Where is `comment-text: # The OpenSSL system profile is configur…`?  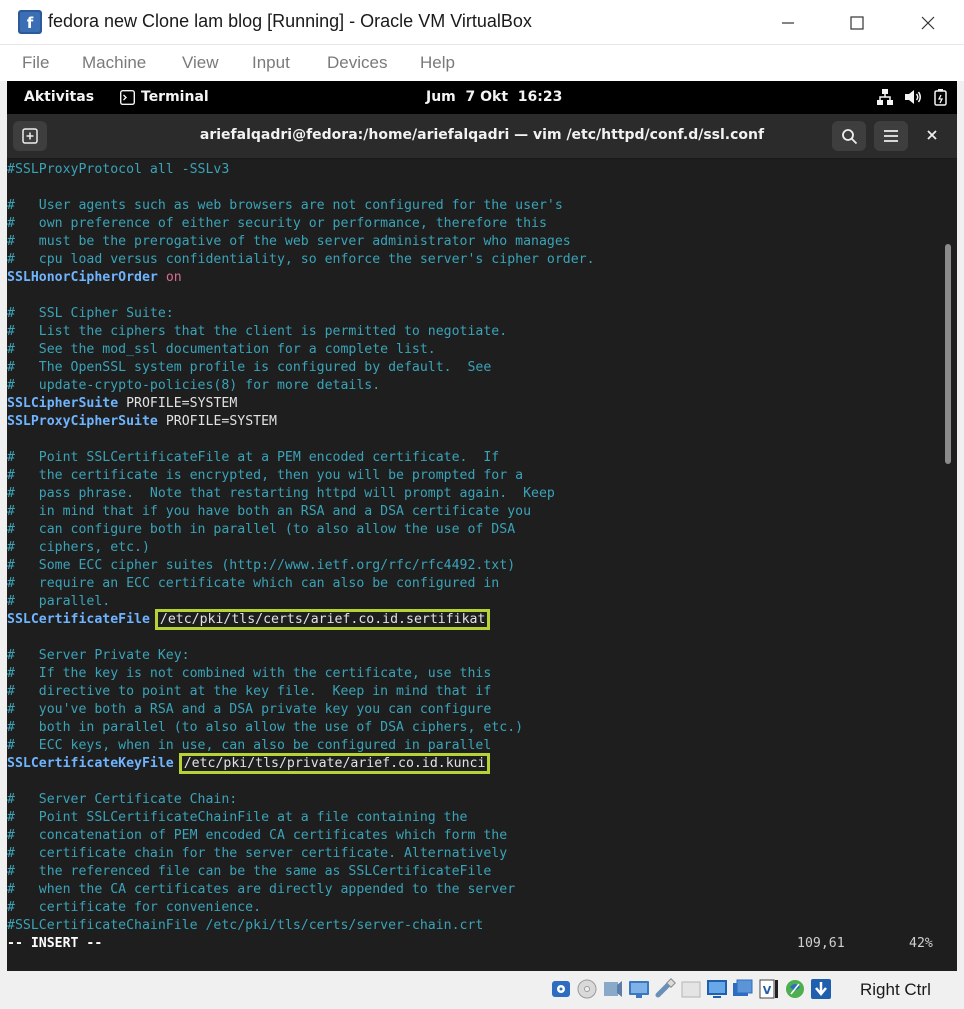 comment-text: # The OpenSSL system profile is configur… is located at coordinates (249, 367).